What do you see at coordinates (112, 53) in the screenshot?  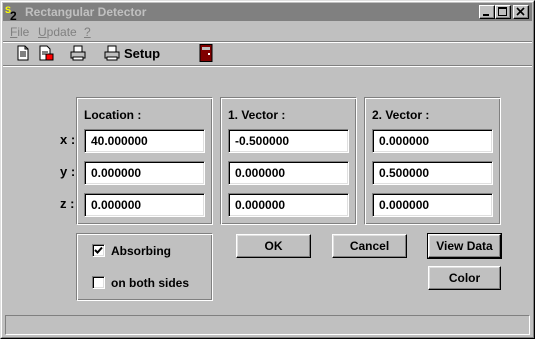 I see `print-setup-icon` at bounding box center [112, 53].